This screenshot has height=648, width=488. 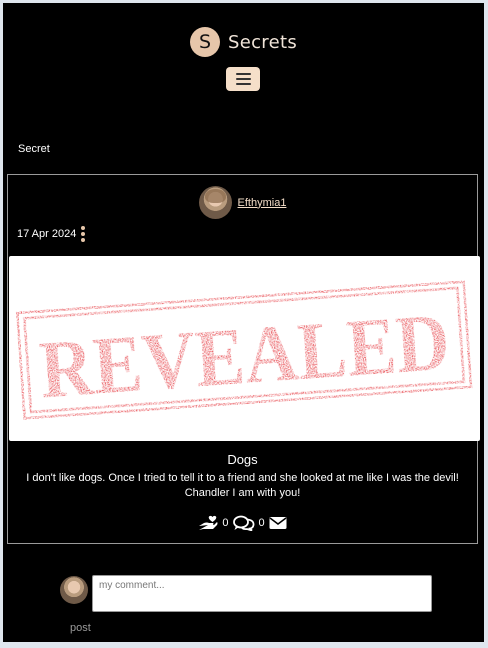 What do you see at coordinates (225, 523) in the screenshot?
I see `likes-count: 0` at bounding box center [225, 523].